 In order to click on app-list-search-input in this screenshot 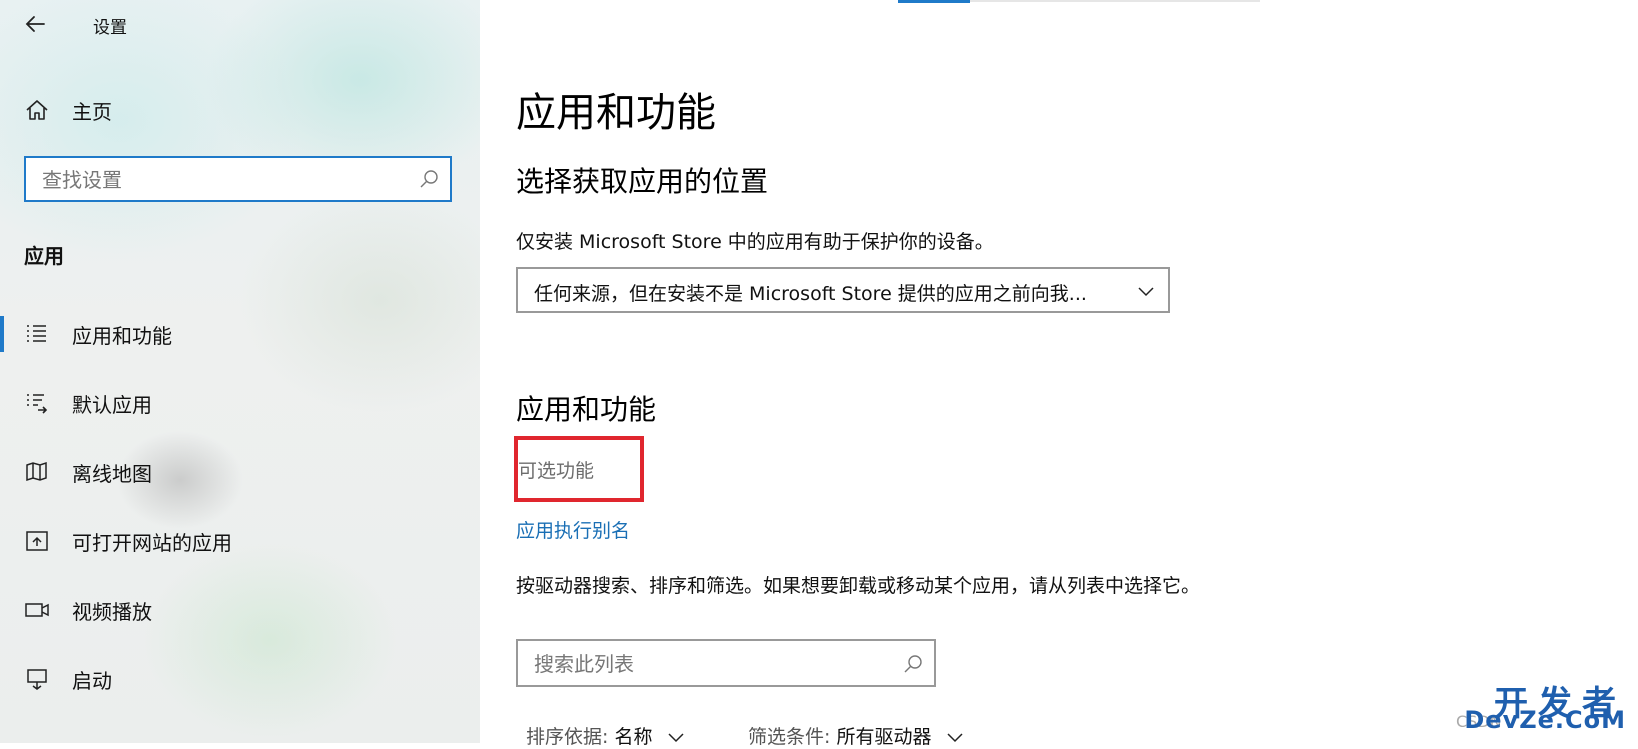, I will do `click(714, 664)`.